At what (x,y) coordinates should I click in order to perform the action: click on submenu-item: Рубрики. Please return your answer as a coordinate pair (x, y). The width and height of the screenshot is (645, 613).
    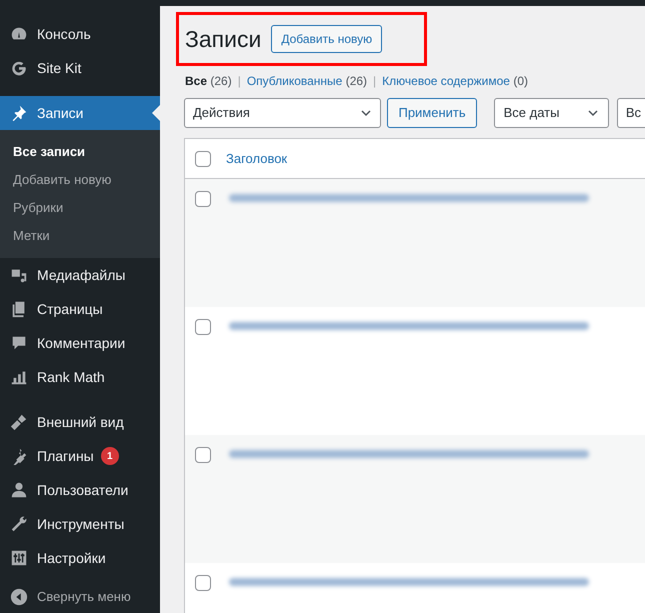
    Looking at the image, I should click on (80, 208).